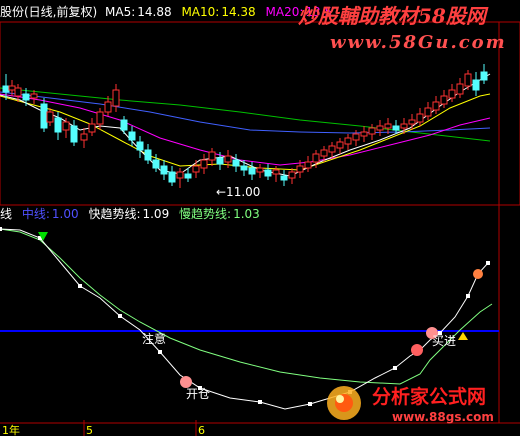 This screenshot has width=520, height=436. What do you see at coordinates (444, 341) in the screenshot?
I see `note-buy-label: 买进` at bounding box center [444, 341].